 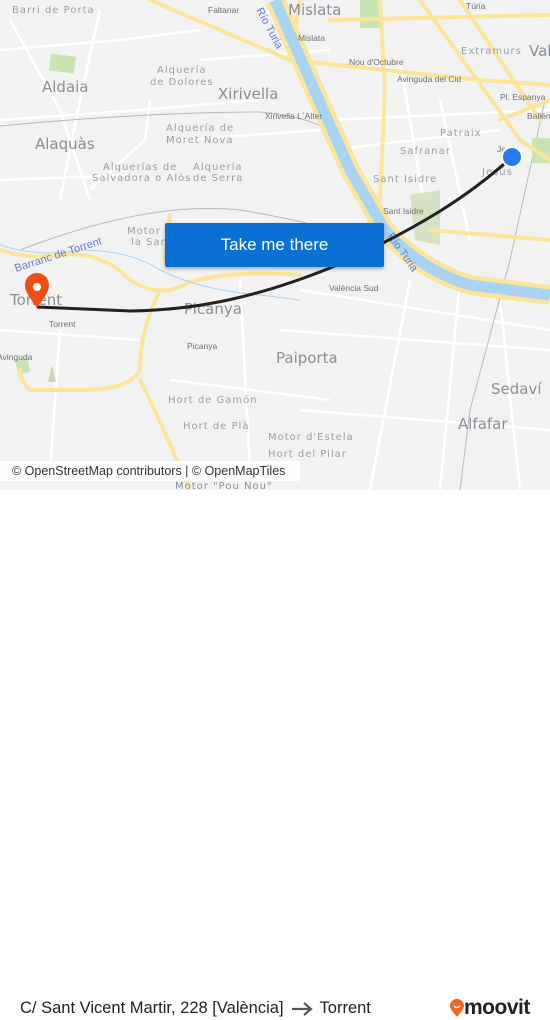 I want to click on place-label: Val, so click(x=539, y=51).